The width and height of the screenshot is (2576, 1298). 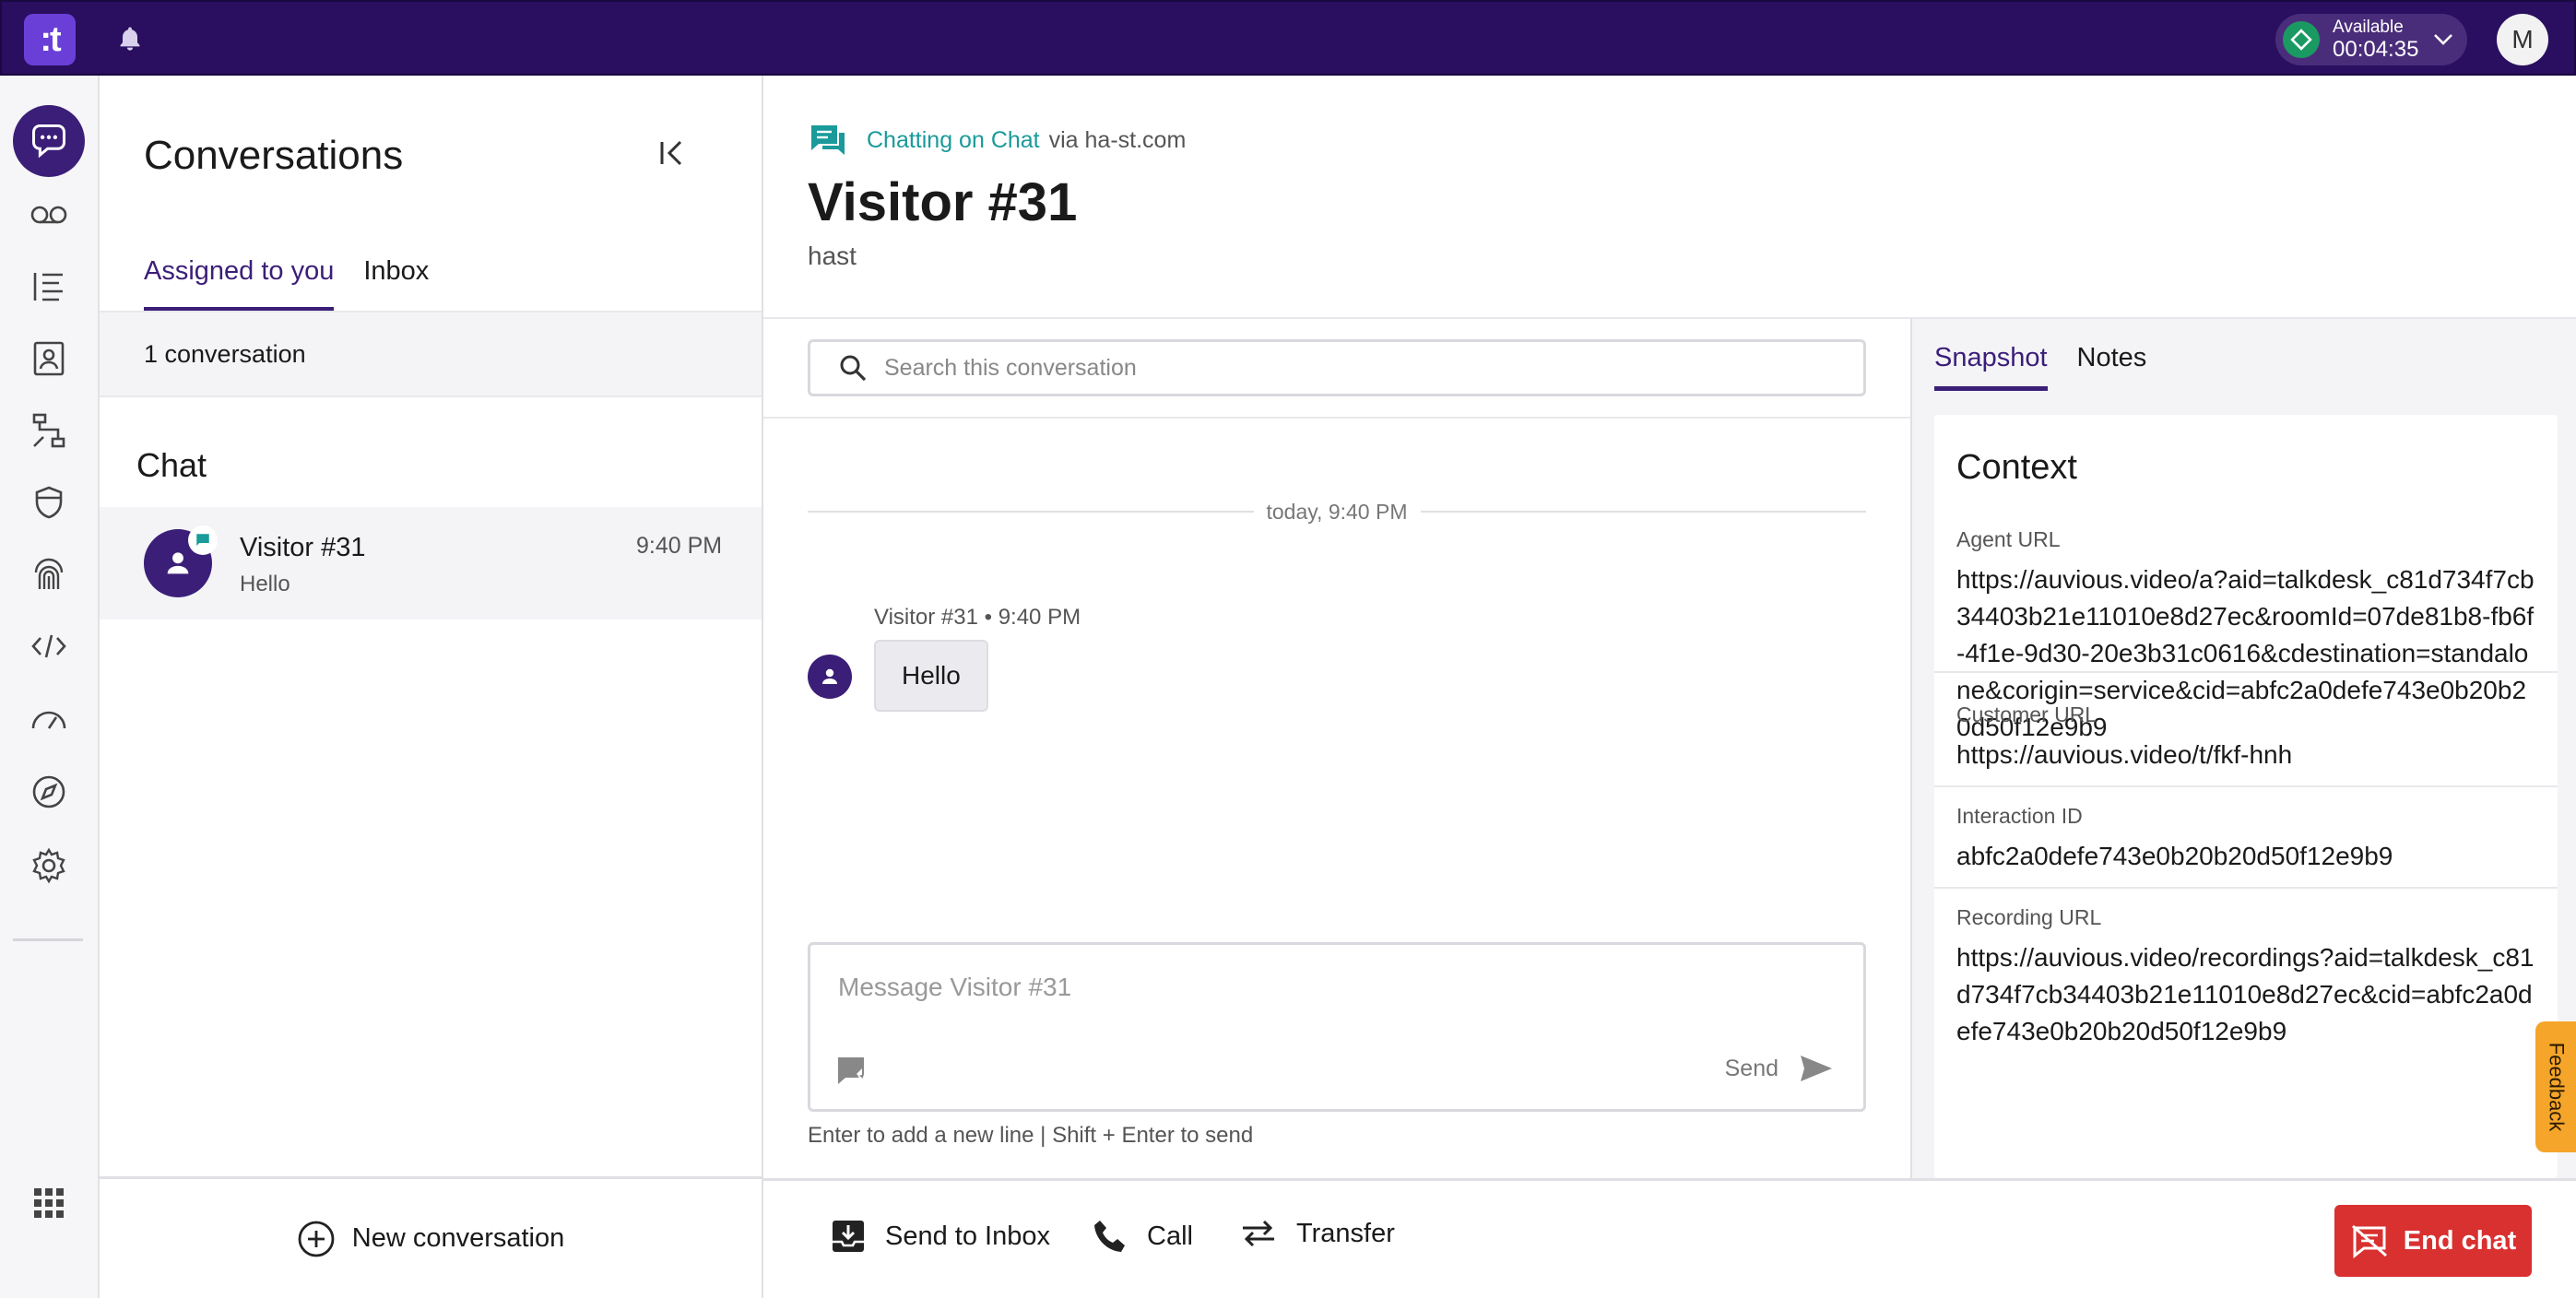 I want to click on day-separator: today, 9:40 PM, so click(x=1337, y=512).